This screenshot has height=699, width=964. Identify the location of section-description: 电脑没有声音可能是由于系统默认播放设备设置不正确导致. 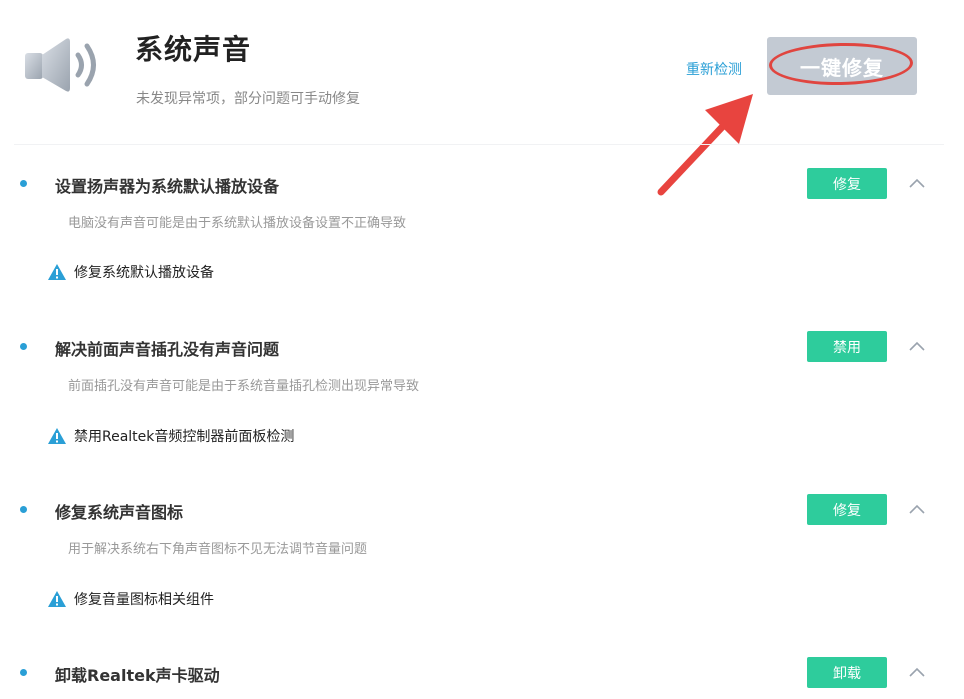
(237, 223).